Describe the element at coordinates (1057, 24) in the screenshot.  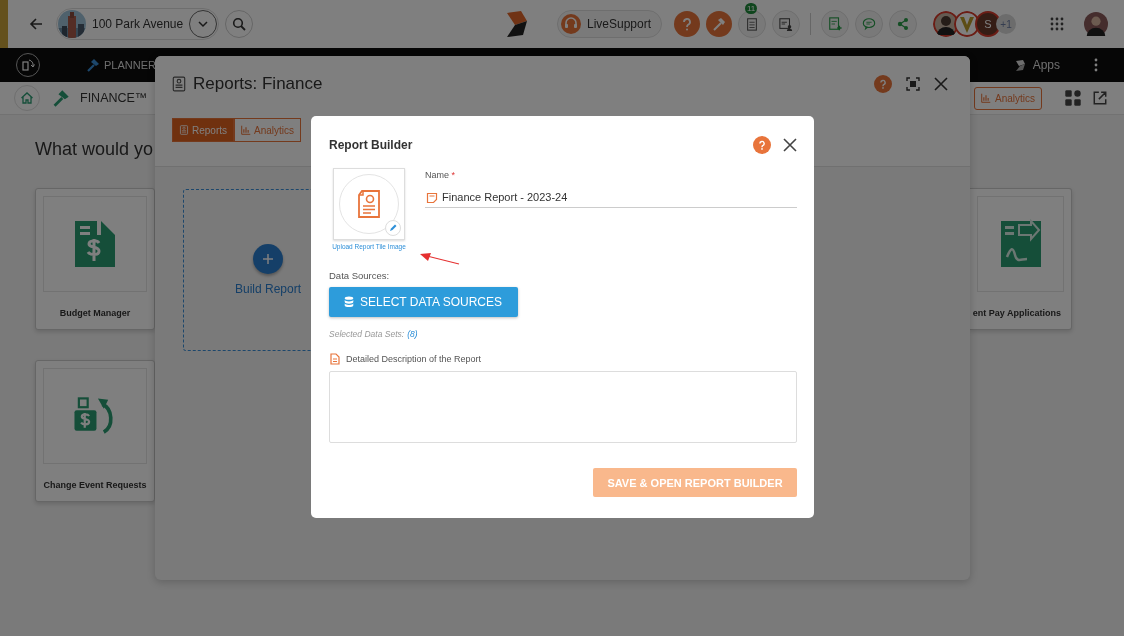
I see `app-grid-icon` at that location.